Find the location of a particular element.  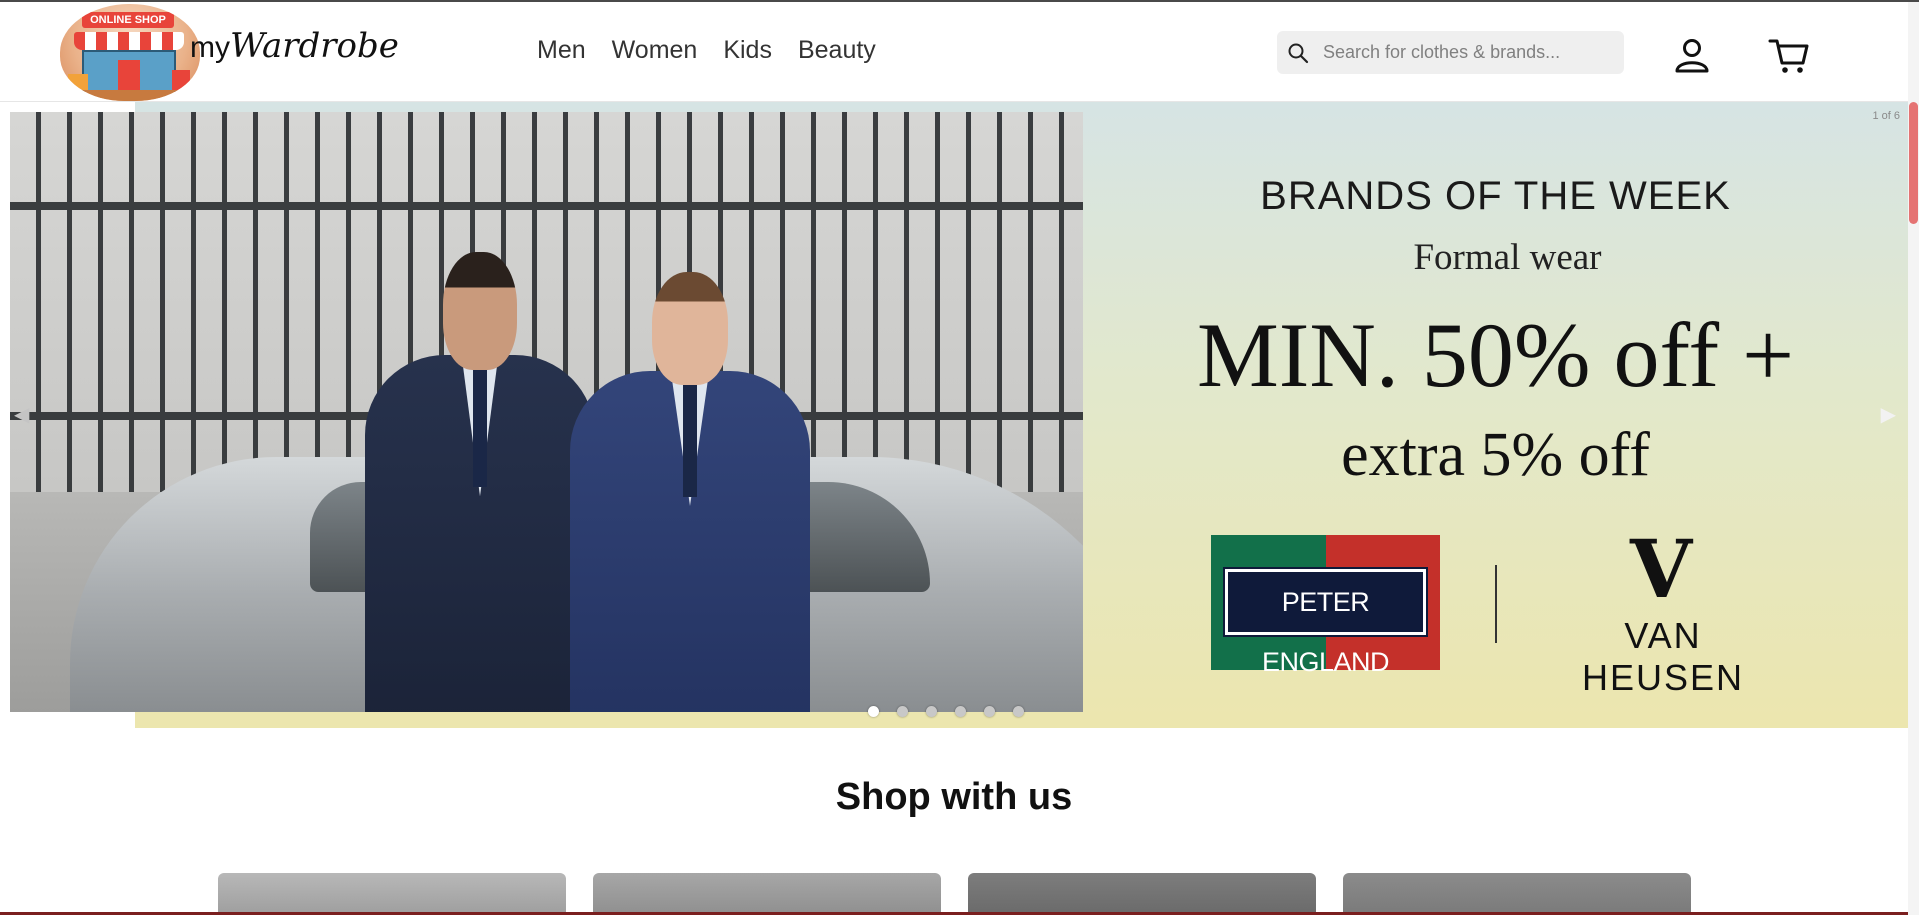

search-icon is located at coordinates (1298, 52).